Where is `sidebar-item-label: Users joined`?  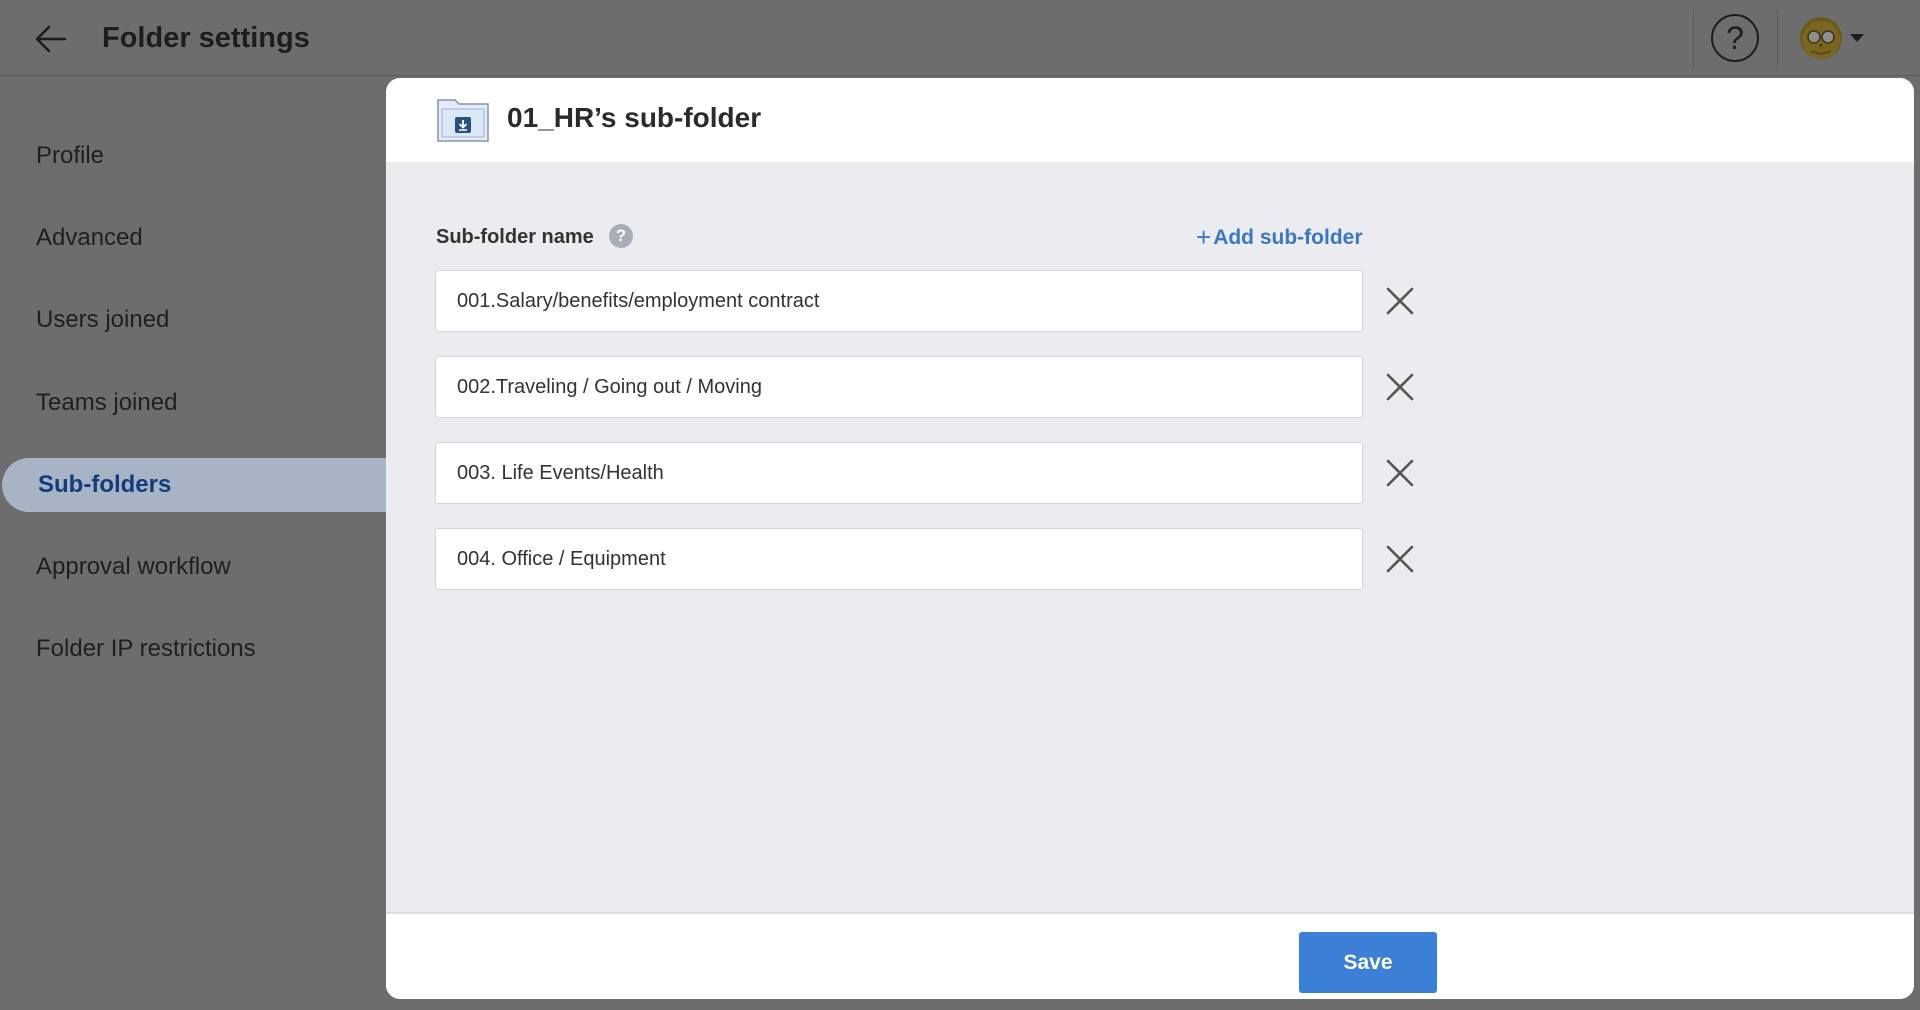 sidebar-item-label: Users joined is located at coordinates (103, 319).